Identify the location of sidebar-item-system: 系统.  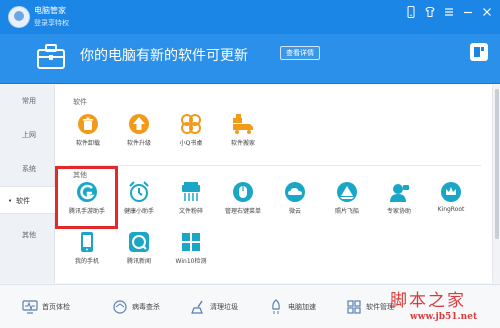
(27, 169).